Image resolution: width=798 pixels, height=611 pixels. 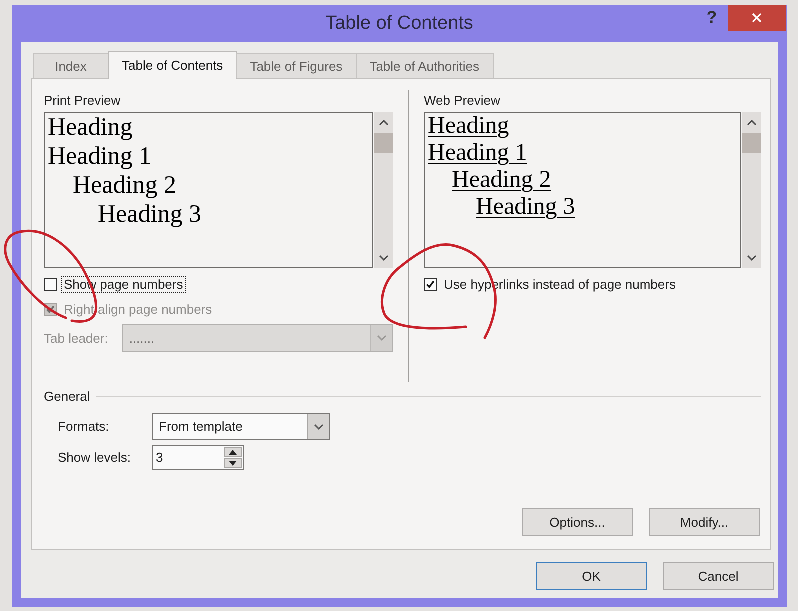 I want to click on triangle-down-icon, so click(x=233, y=463).